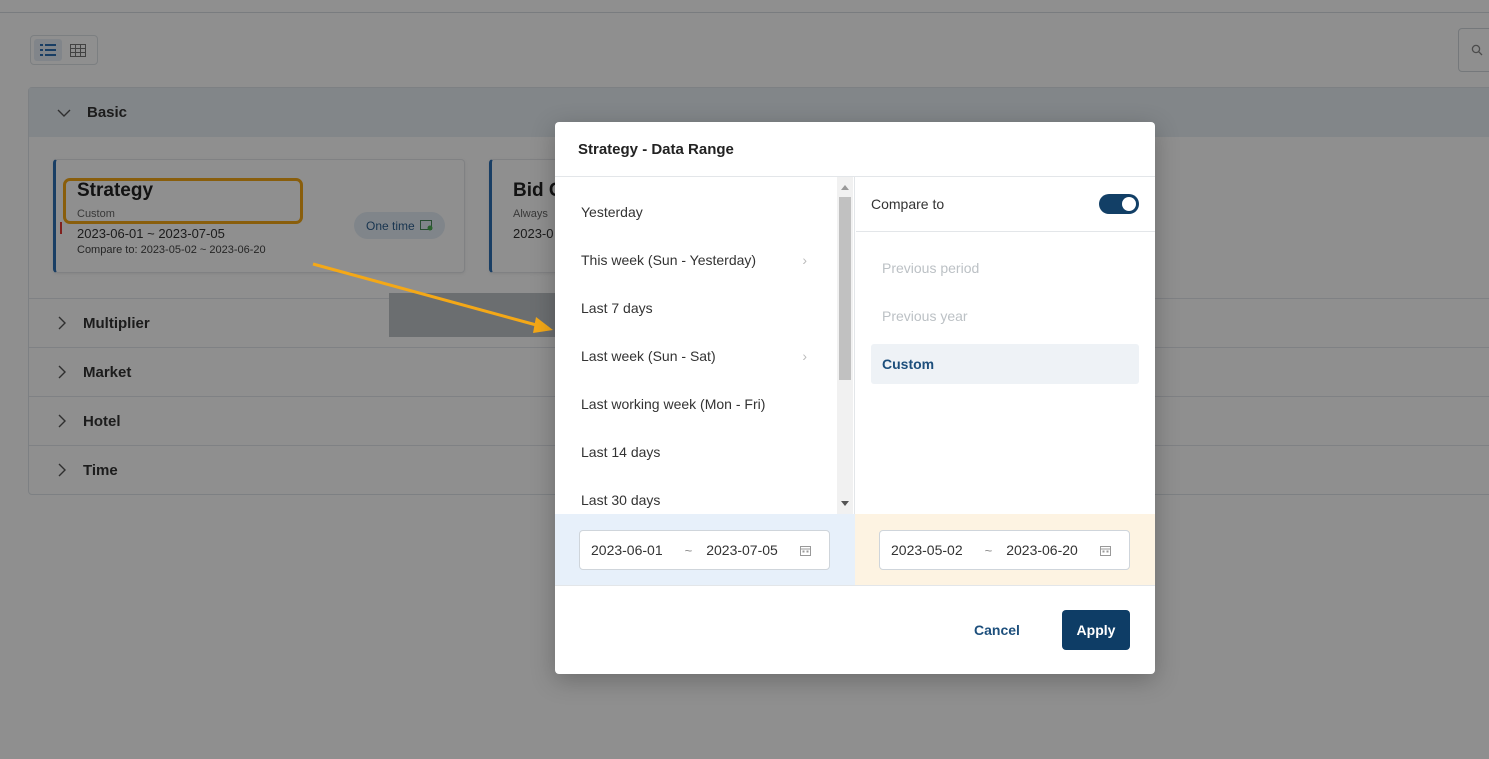  What do you see at coordinates (696, 495) in the screenshot?
I see `preset-item: Last 30 days` at bounding box center [696, 495].